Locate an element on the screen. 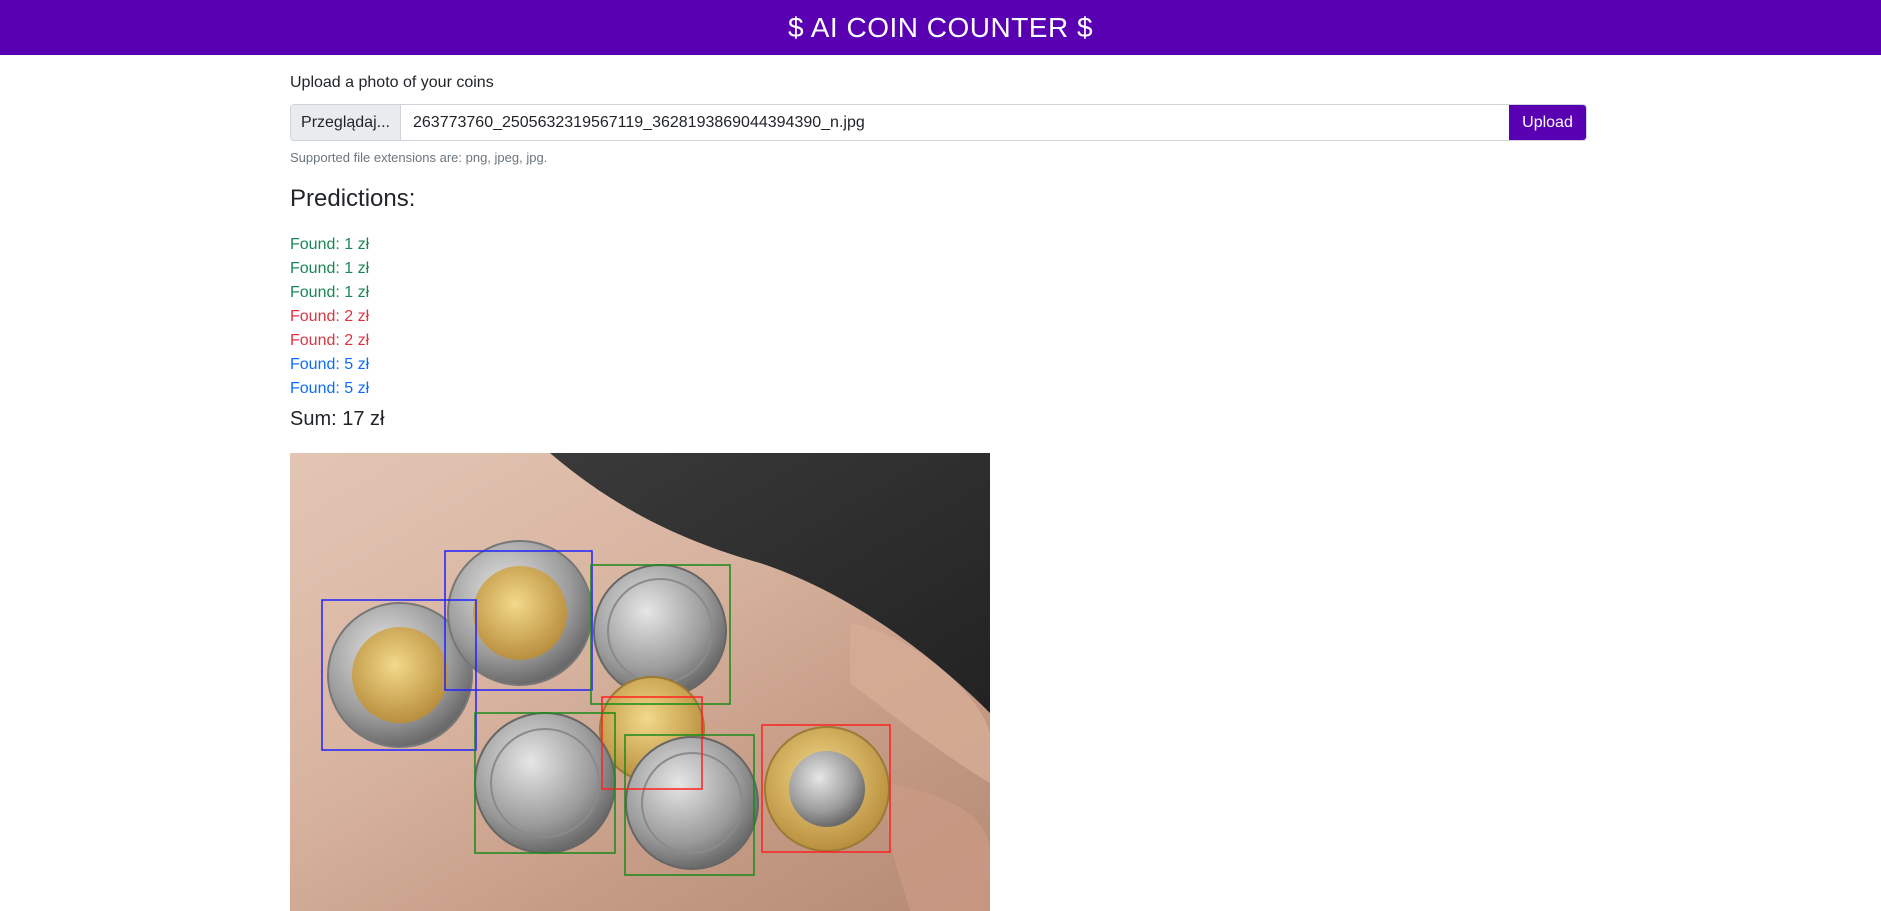 This screenshot has height=911, width=1881. coin-5zl is located at coordinates (520, 613).